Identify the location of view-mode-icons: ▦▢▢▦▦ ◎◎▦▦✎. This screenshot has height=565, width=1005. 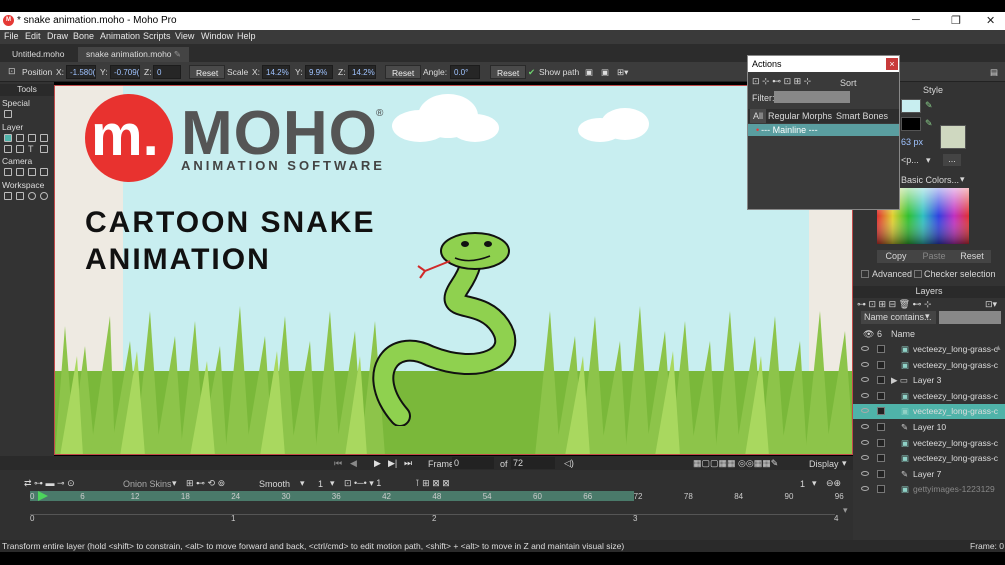
(735, 463).